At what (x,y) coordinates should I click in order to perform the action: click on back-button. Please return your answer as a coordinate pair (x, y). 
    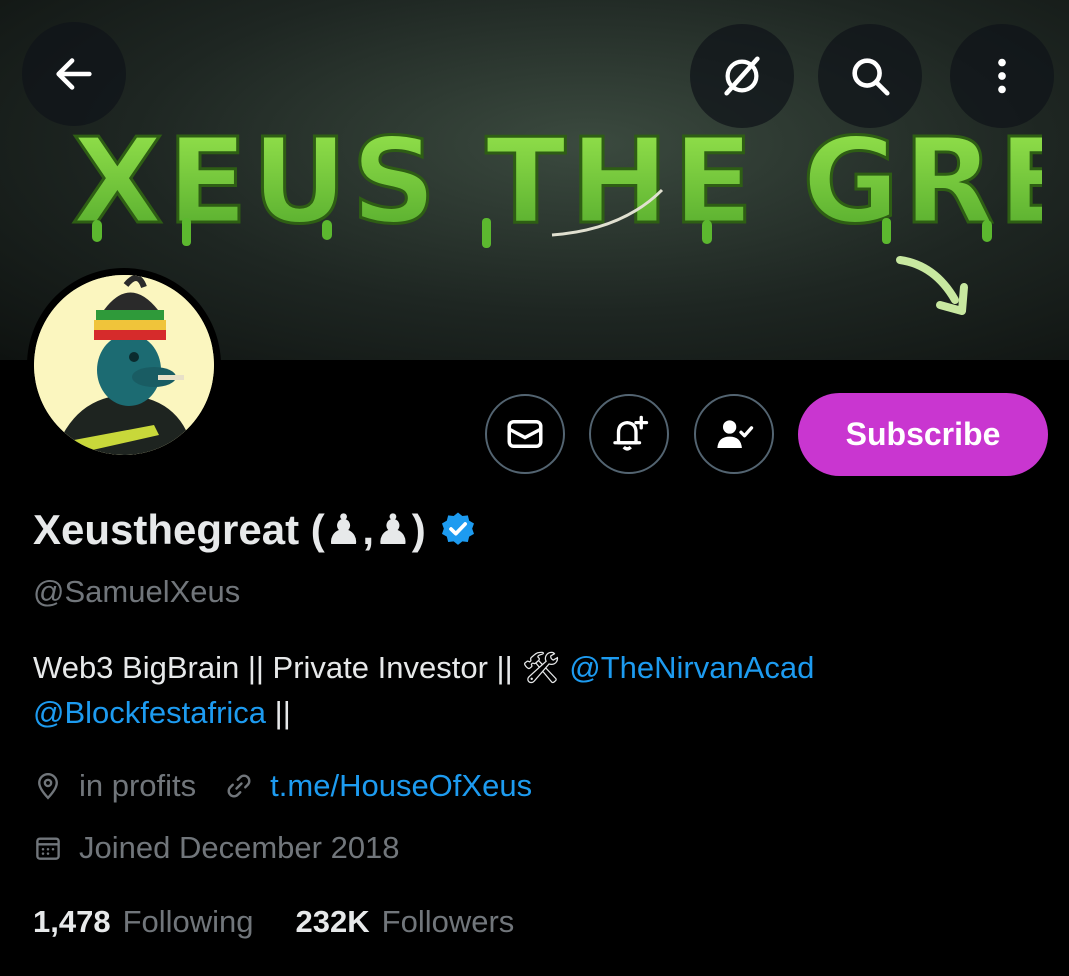
    Looking at the image, I should click on (74, 74).